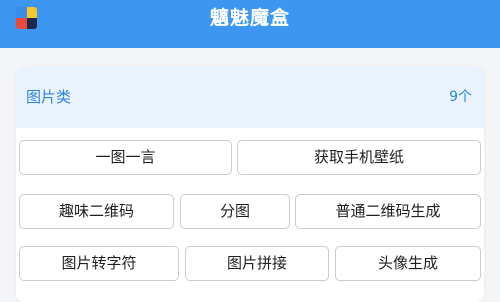 This screenshot has height=302, width=500. What do you see at coordinates (49, 97) in the screenshot?
I see `category-title: 图片类` at bounding box center [49, 97].